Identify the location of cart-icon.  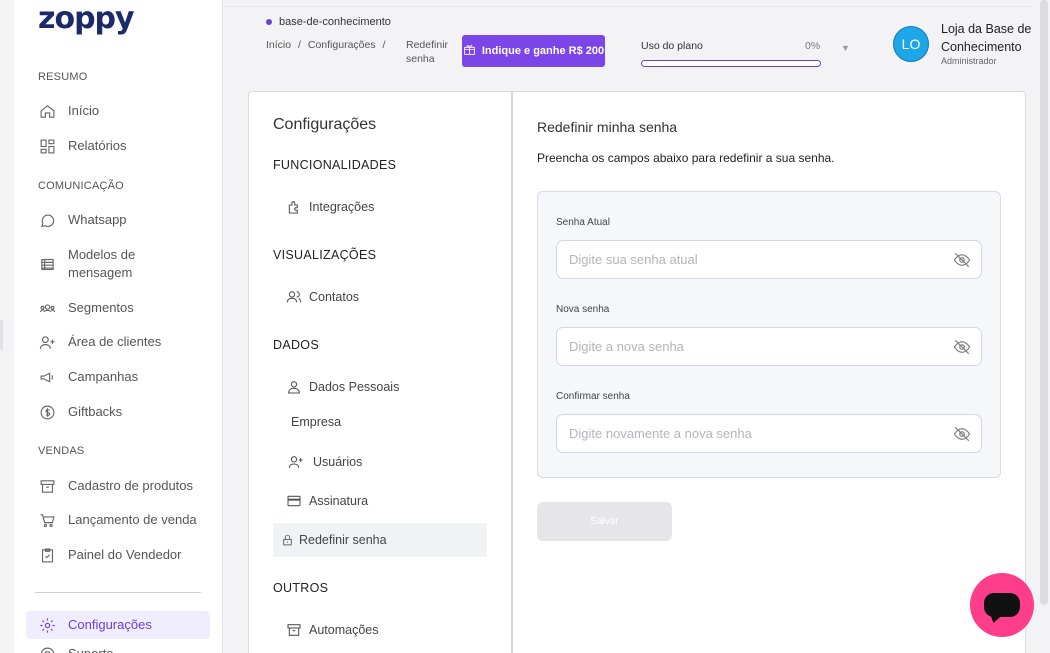
(47, 520).